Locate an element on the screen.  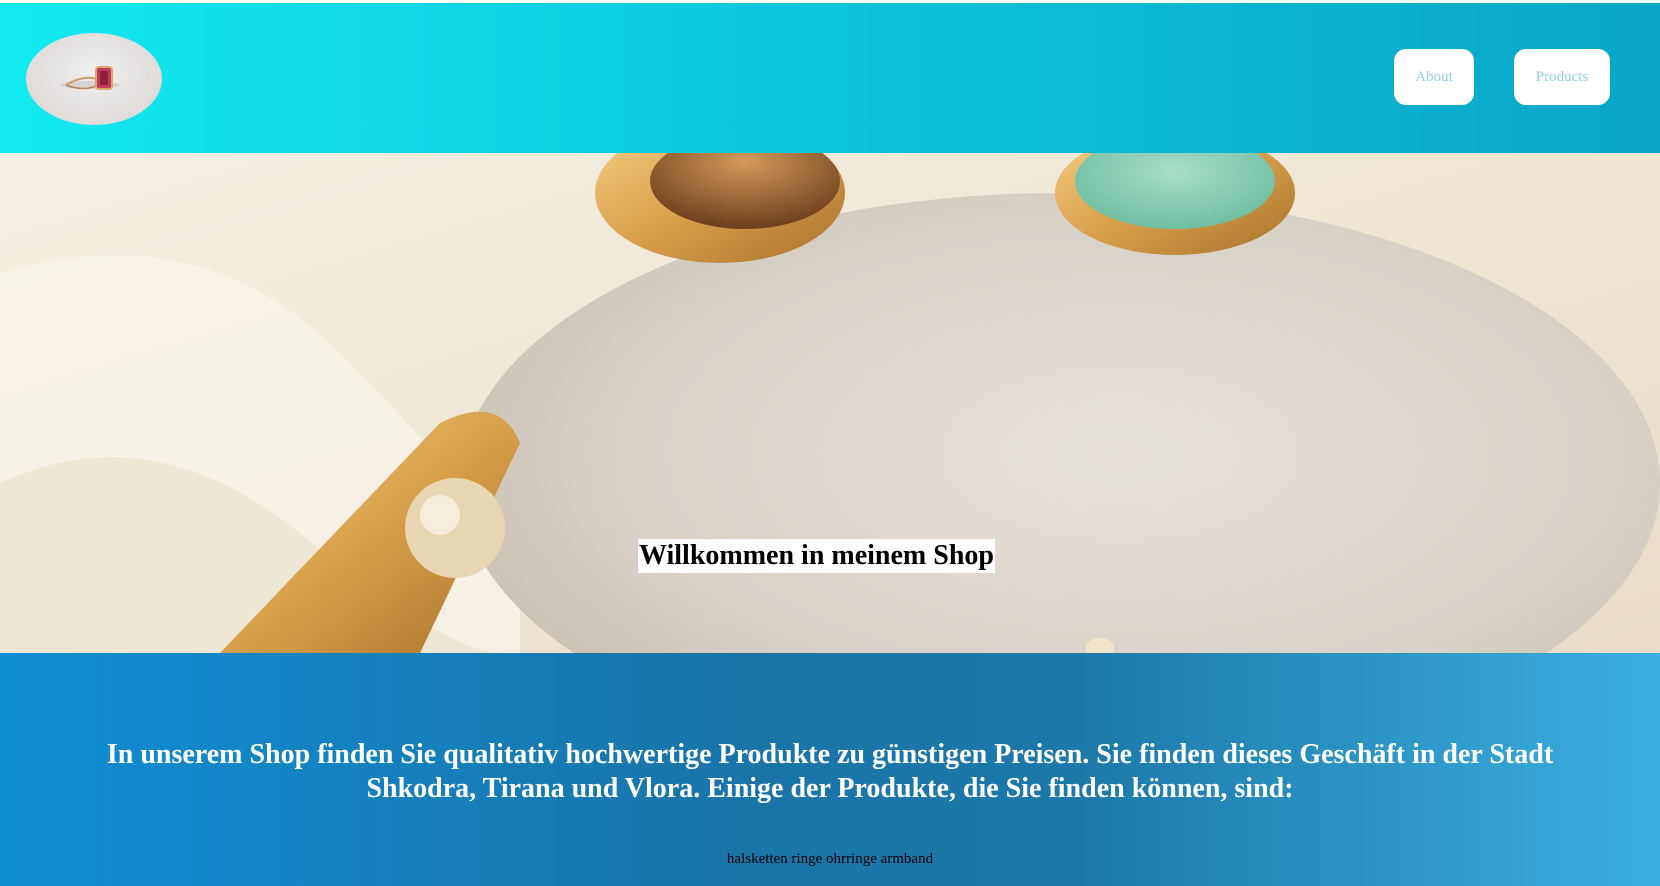
hero-title: Willkommen in meinem Shop is located at coordinates (816, 556).